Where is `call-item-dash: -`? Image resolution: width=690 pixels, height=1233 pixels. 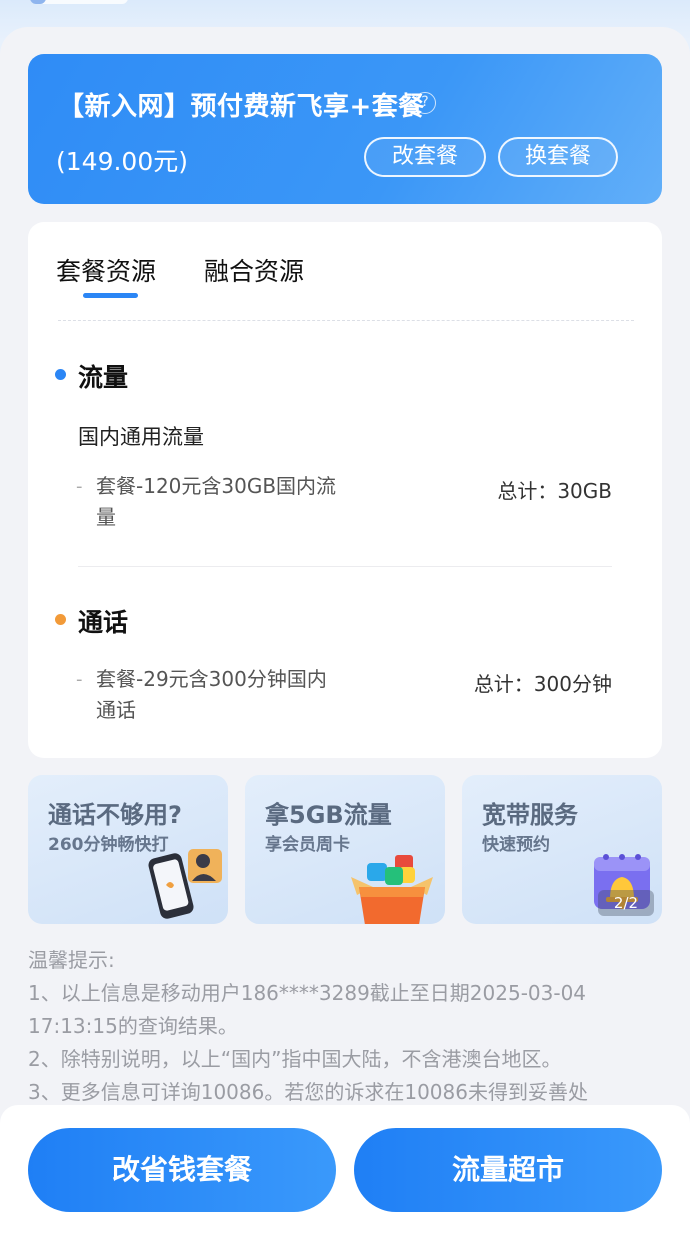
call-item-dash: - is located at coordinates (79, 679).